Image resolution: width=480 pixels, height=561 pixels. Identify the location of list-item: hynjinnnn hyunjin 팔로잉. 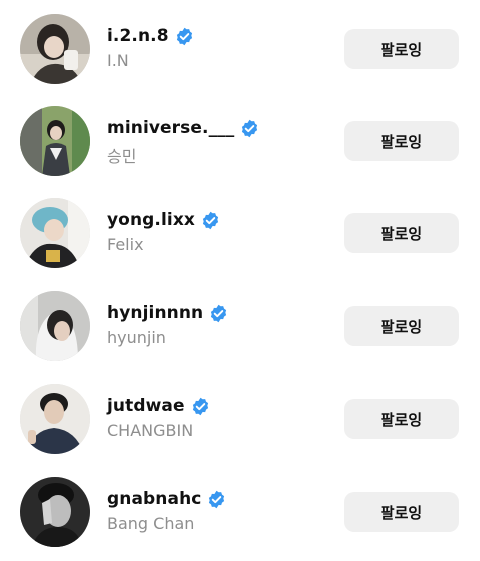
(240, 326).